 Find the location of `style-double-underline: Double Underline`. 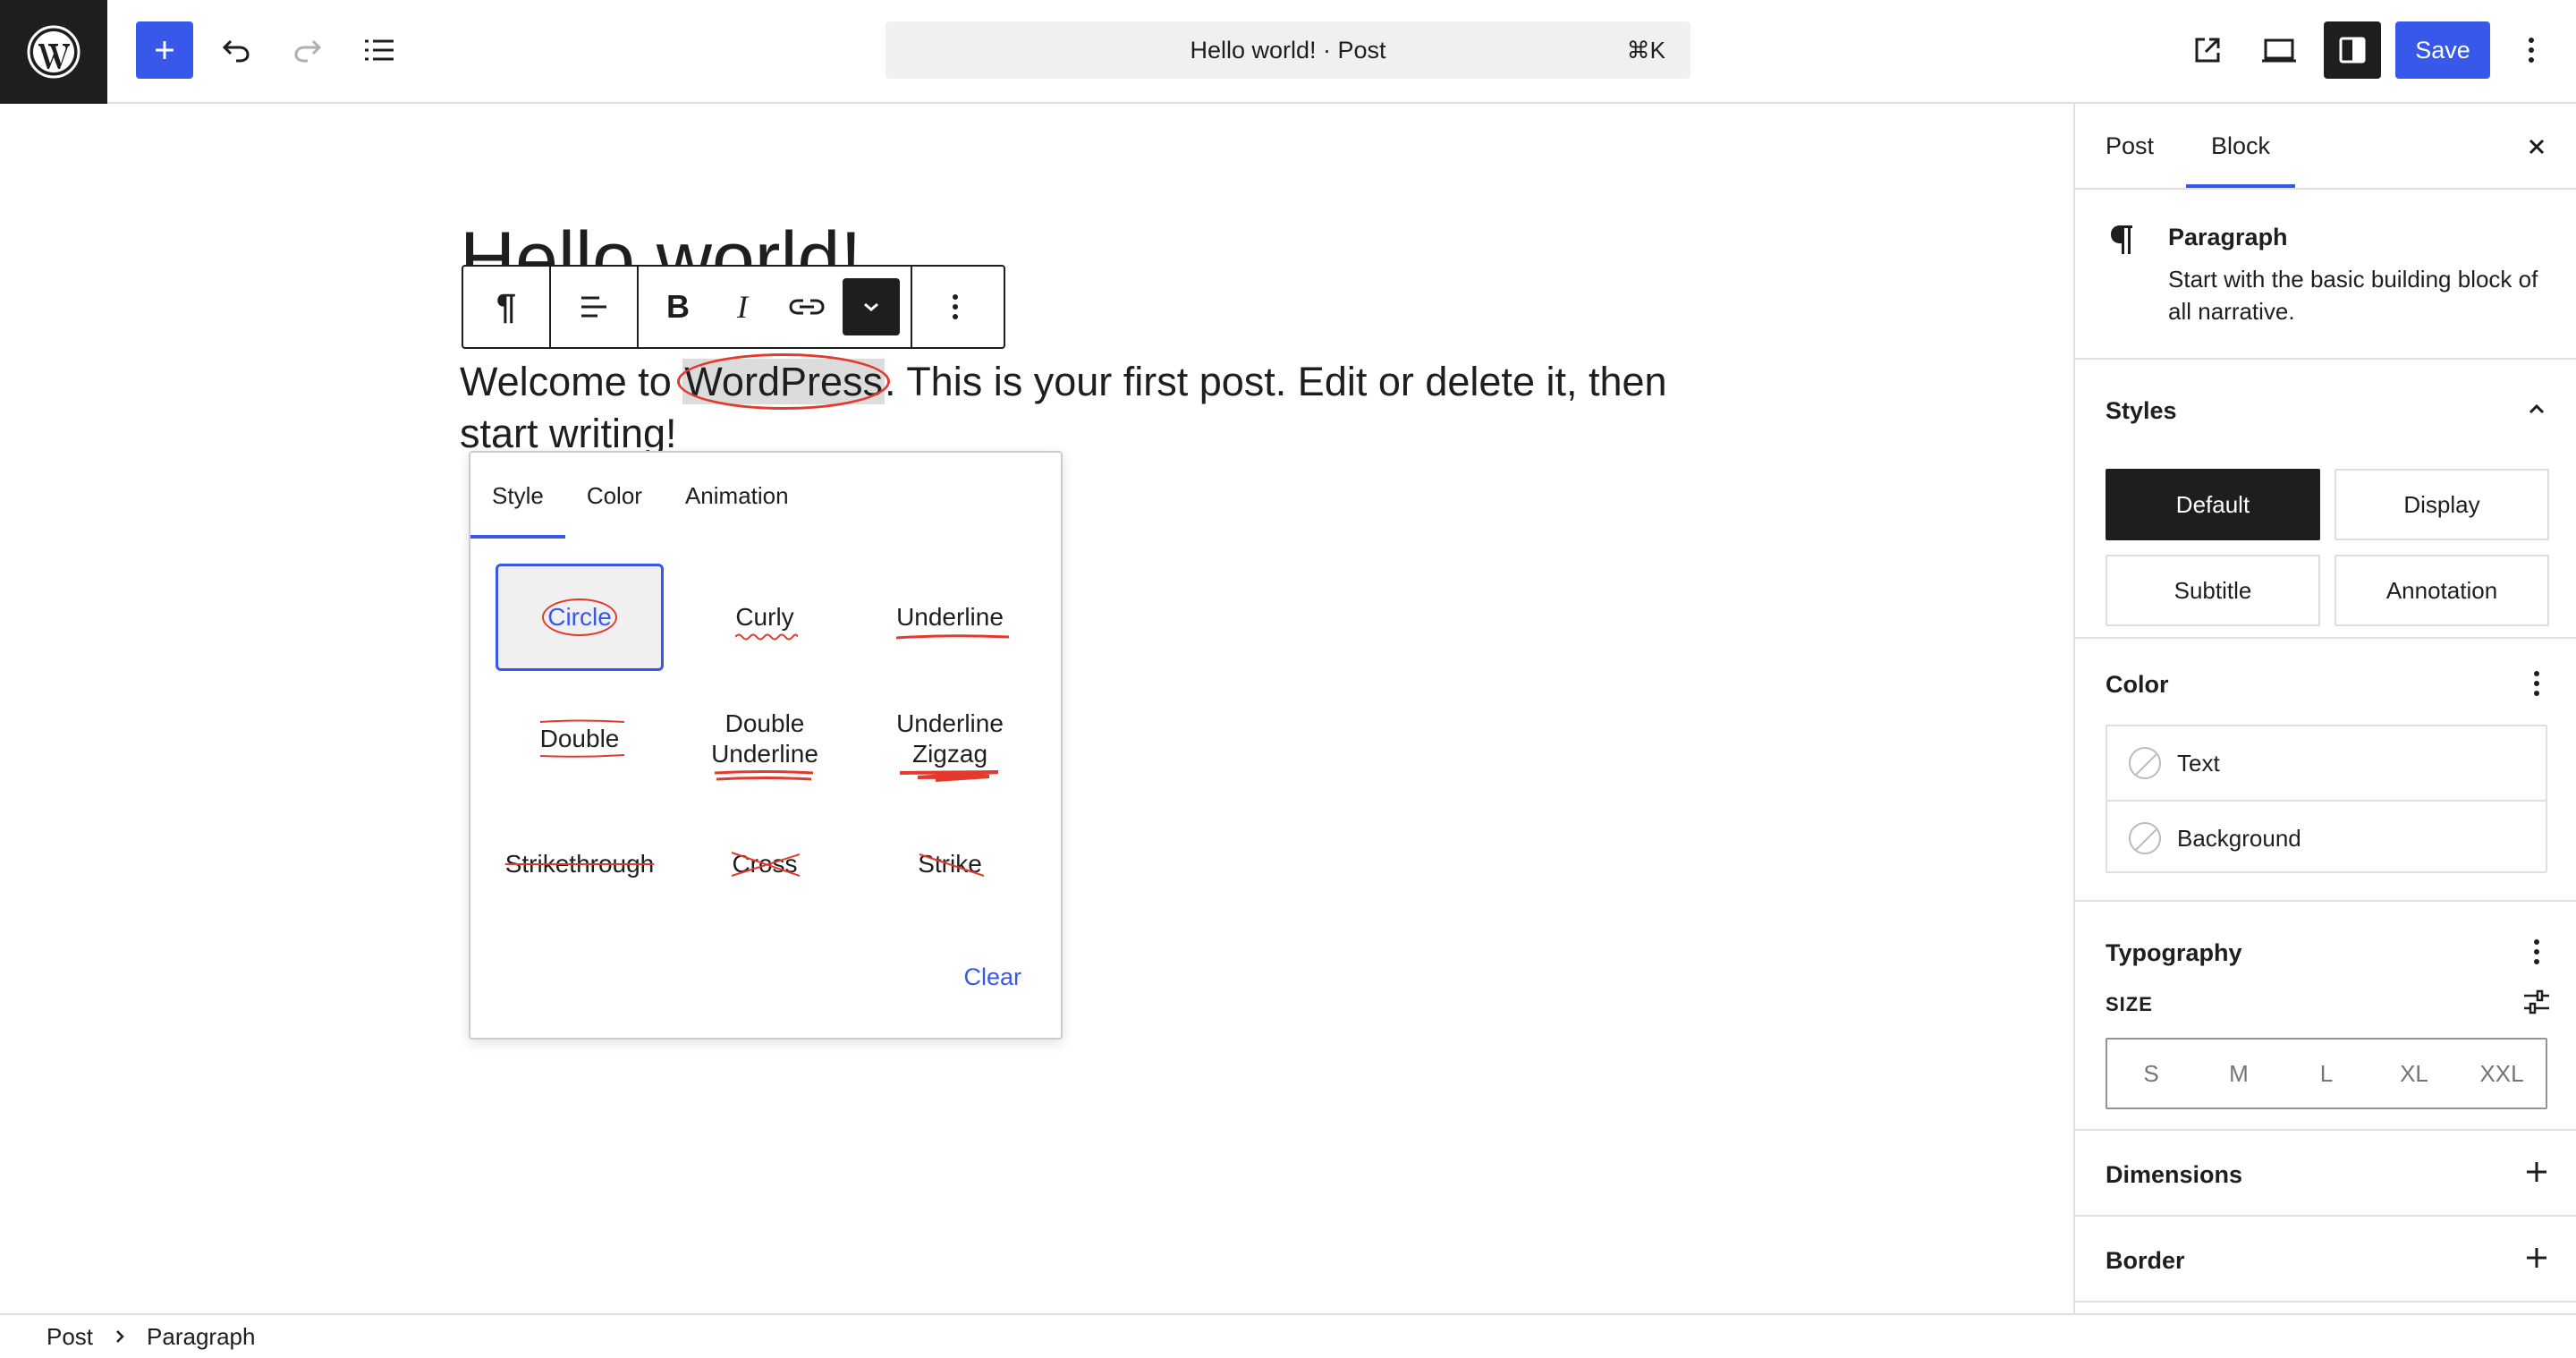

style-double-underline: Double Underline is located at coordinates (765, 739).